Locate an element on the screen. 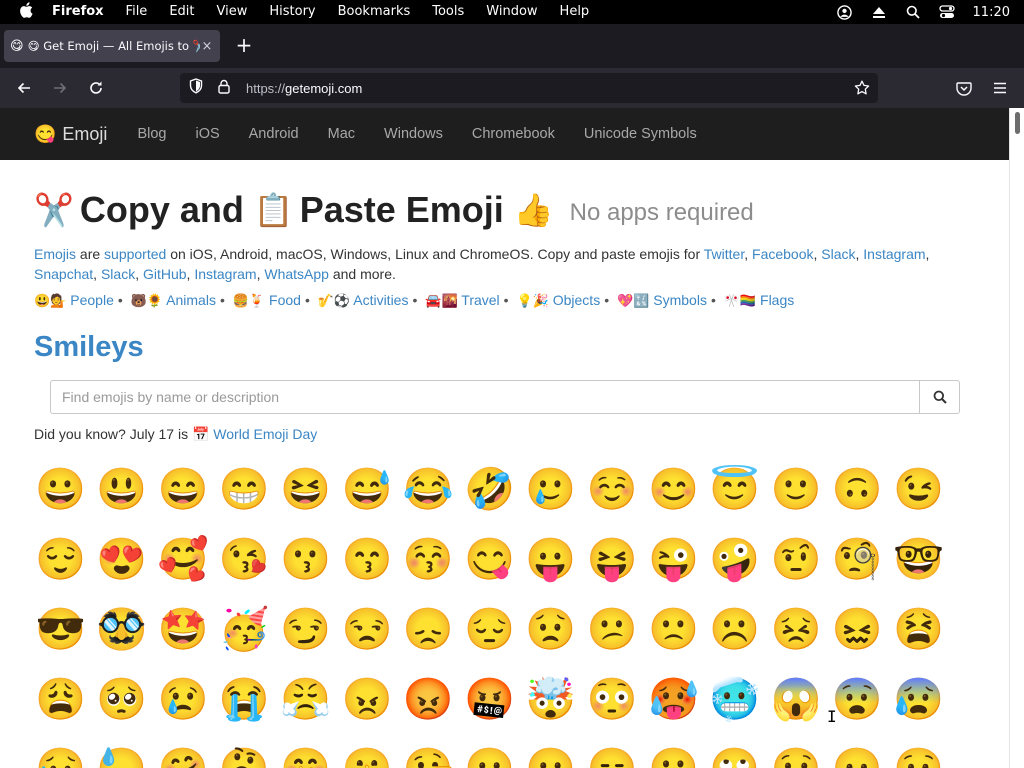 The height and width of the screenshot is (768, 1024). control-center-icon is located at coordinates (946, 12).